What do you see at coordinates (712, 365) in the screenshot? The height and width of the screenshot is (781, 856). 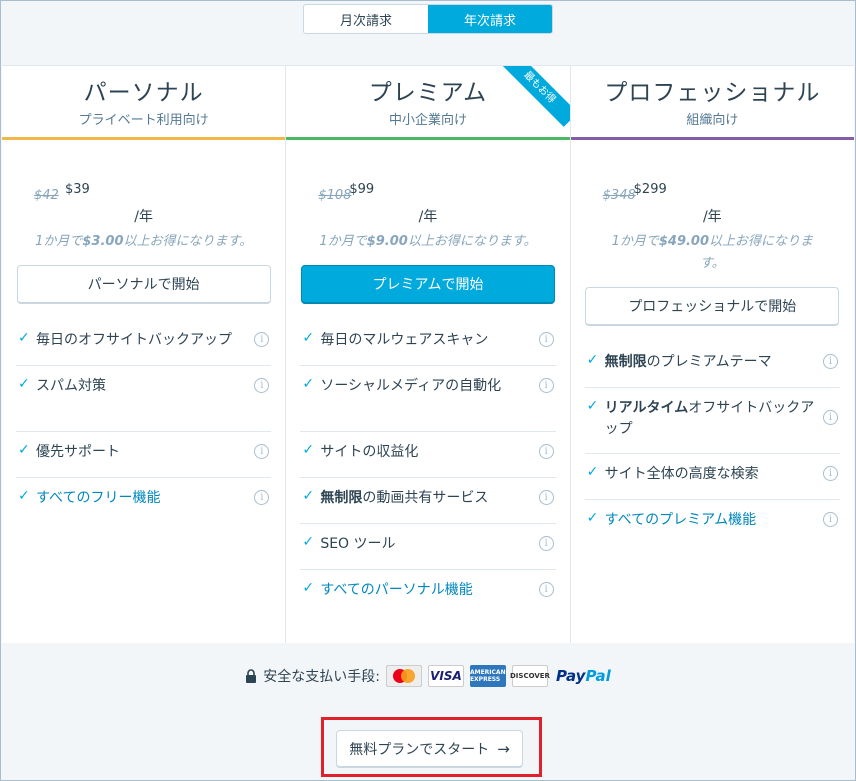 I see `feature-item: ✓ 無制限のプレミアムテーマ i` at bounding box center [712, 365].